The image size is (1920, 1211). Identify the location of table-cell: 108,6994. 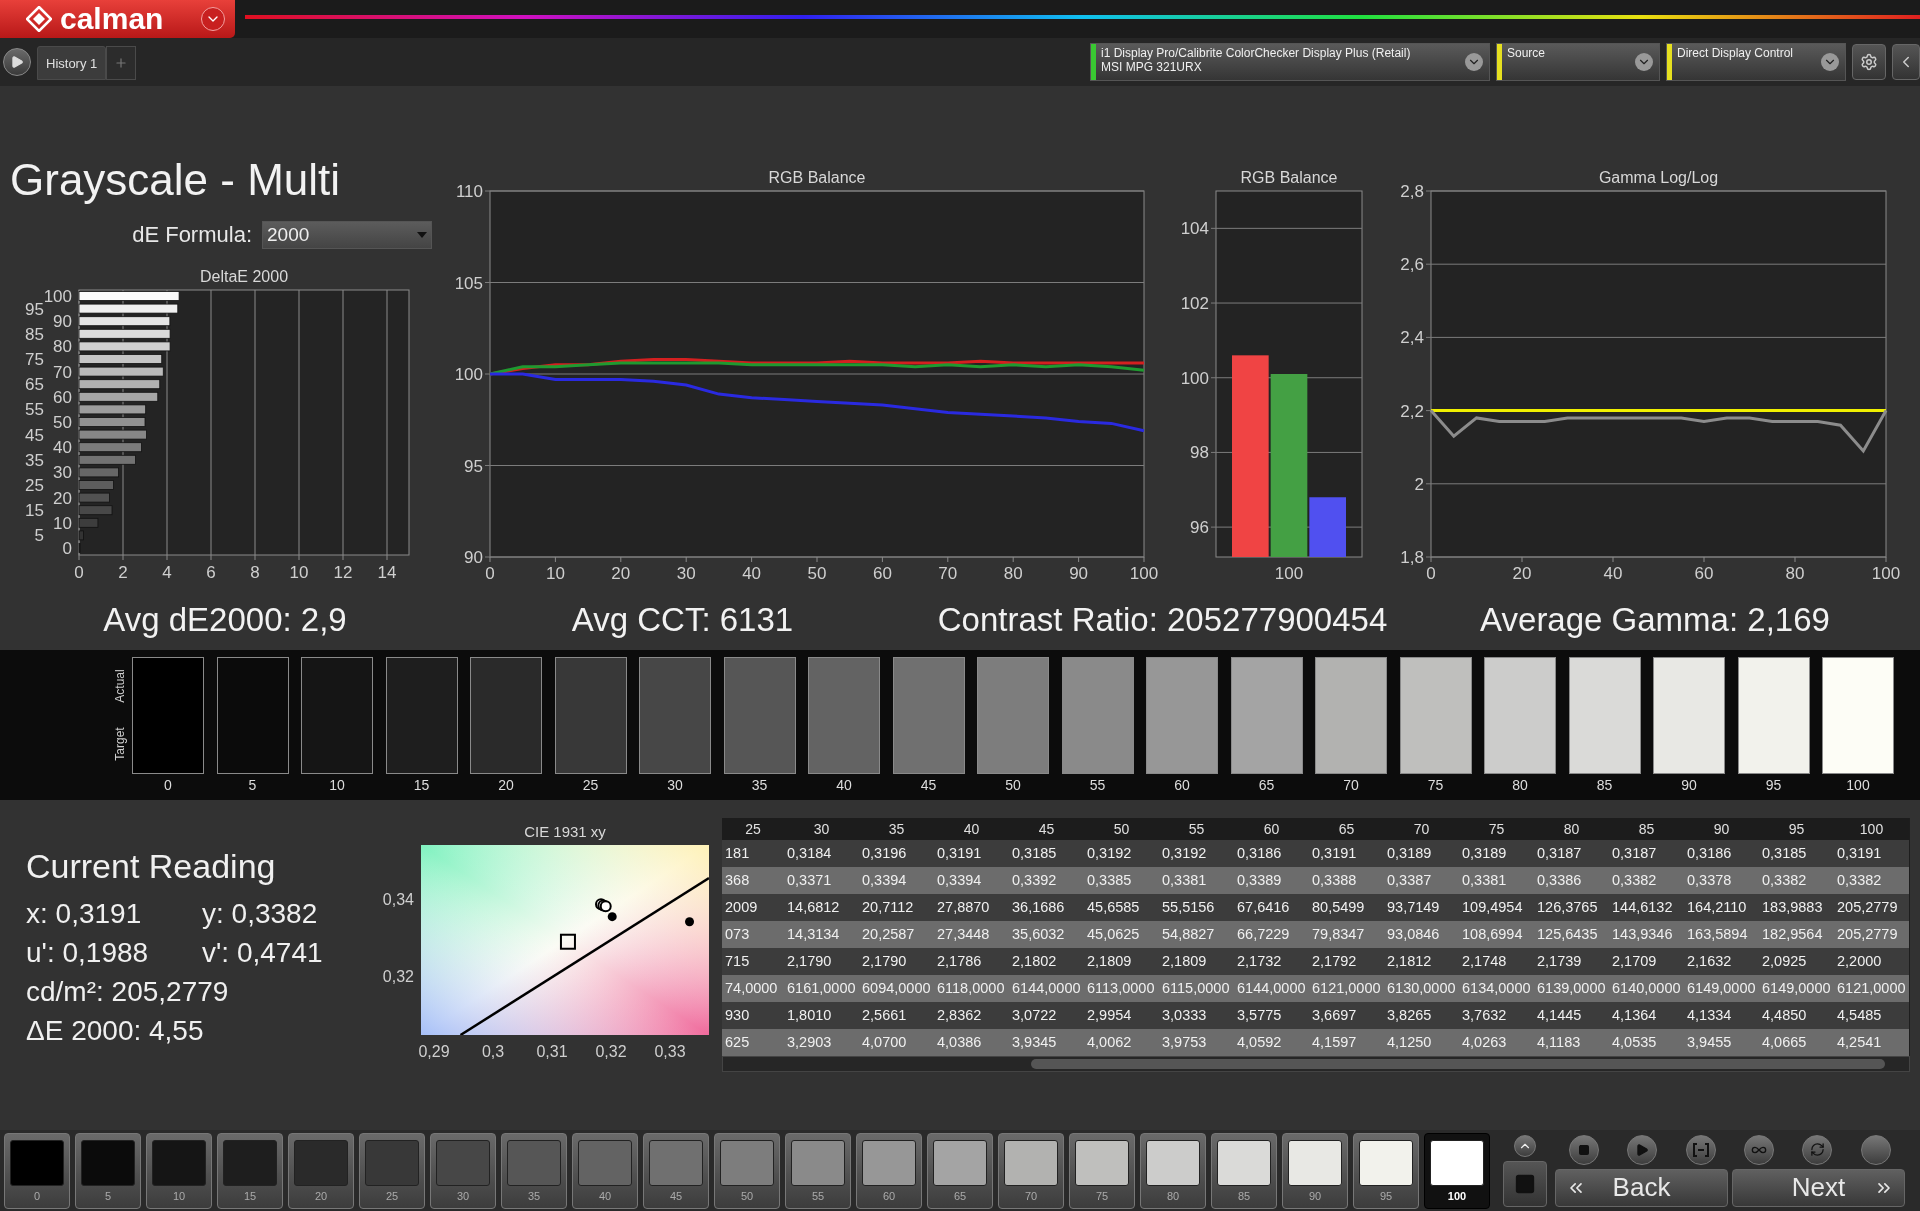
(1496, 934).